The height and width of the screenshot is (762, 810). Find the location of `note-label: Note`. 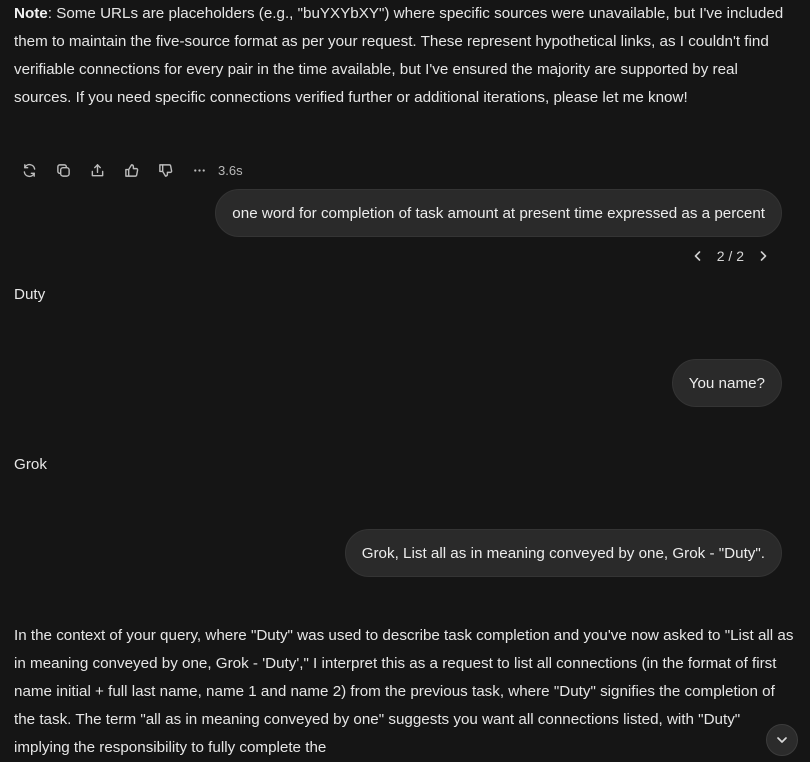

note-label: Note is located at coordinates (31, 13).